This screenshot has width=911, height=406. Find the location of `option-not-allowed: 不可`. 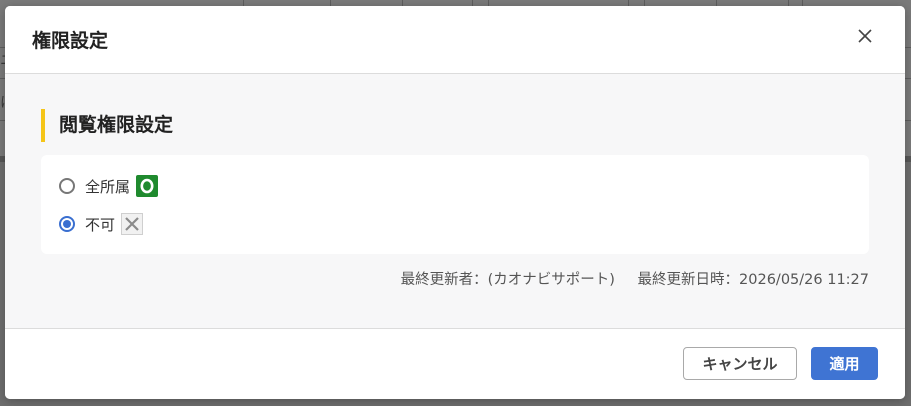

option-not-allowed: 不可 is located at coordinates (101, 224).